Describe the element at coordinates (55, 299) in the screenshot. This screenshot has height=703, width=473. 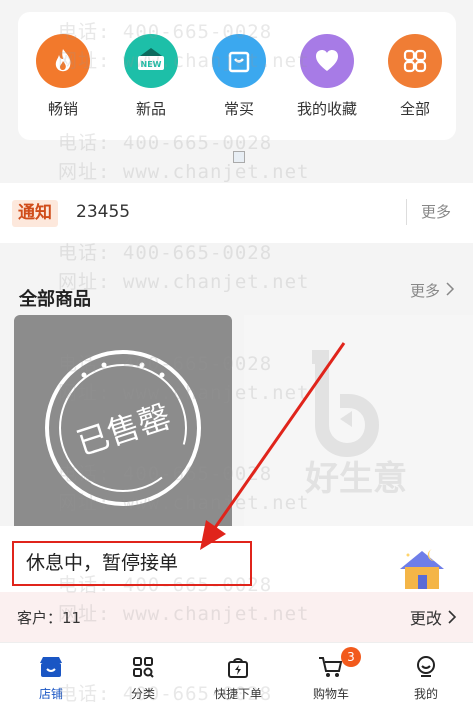
I see `section-title: 全部商品` at that location.